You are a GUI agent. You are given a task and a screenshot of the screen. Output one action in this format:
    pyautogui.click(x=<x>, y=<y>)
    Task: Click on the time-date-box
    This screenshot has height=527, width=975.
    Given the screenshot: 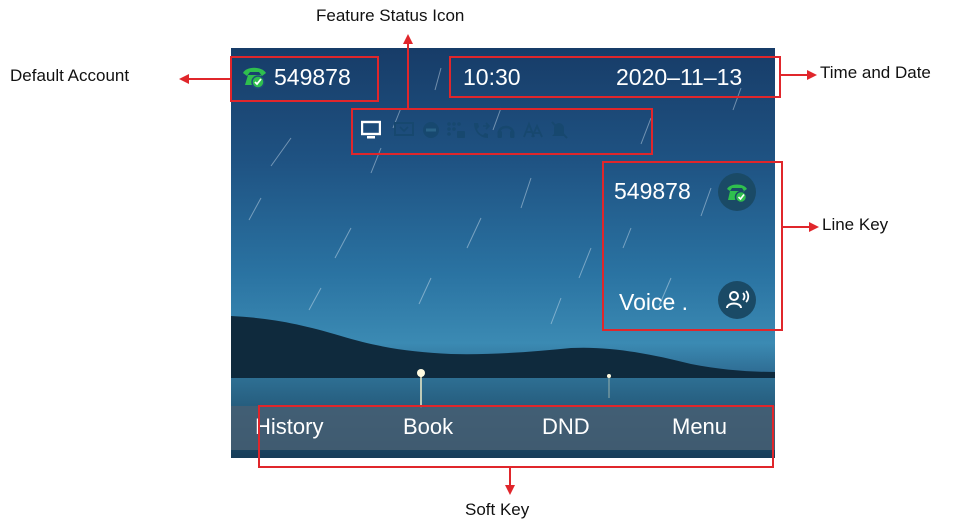 What is the action you would take?
    pyautogui.click(x=615, y=77)
    